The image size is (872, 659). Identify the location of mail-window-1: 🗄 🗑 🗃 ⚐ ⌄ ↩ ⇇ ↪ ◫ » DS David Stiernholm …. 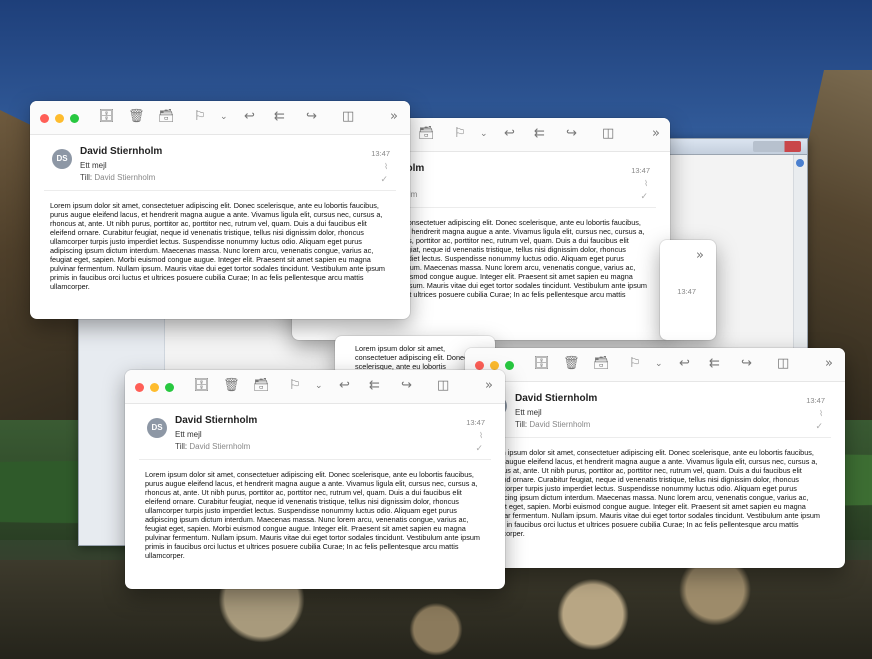
(220, 210).